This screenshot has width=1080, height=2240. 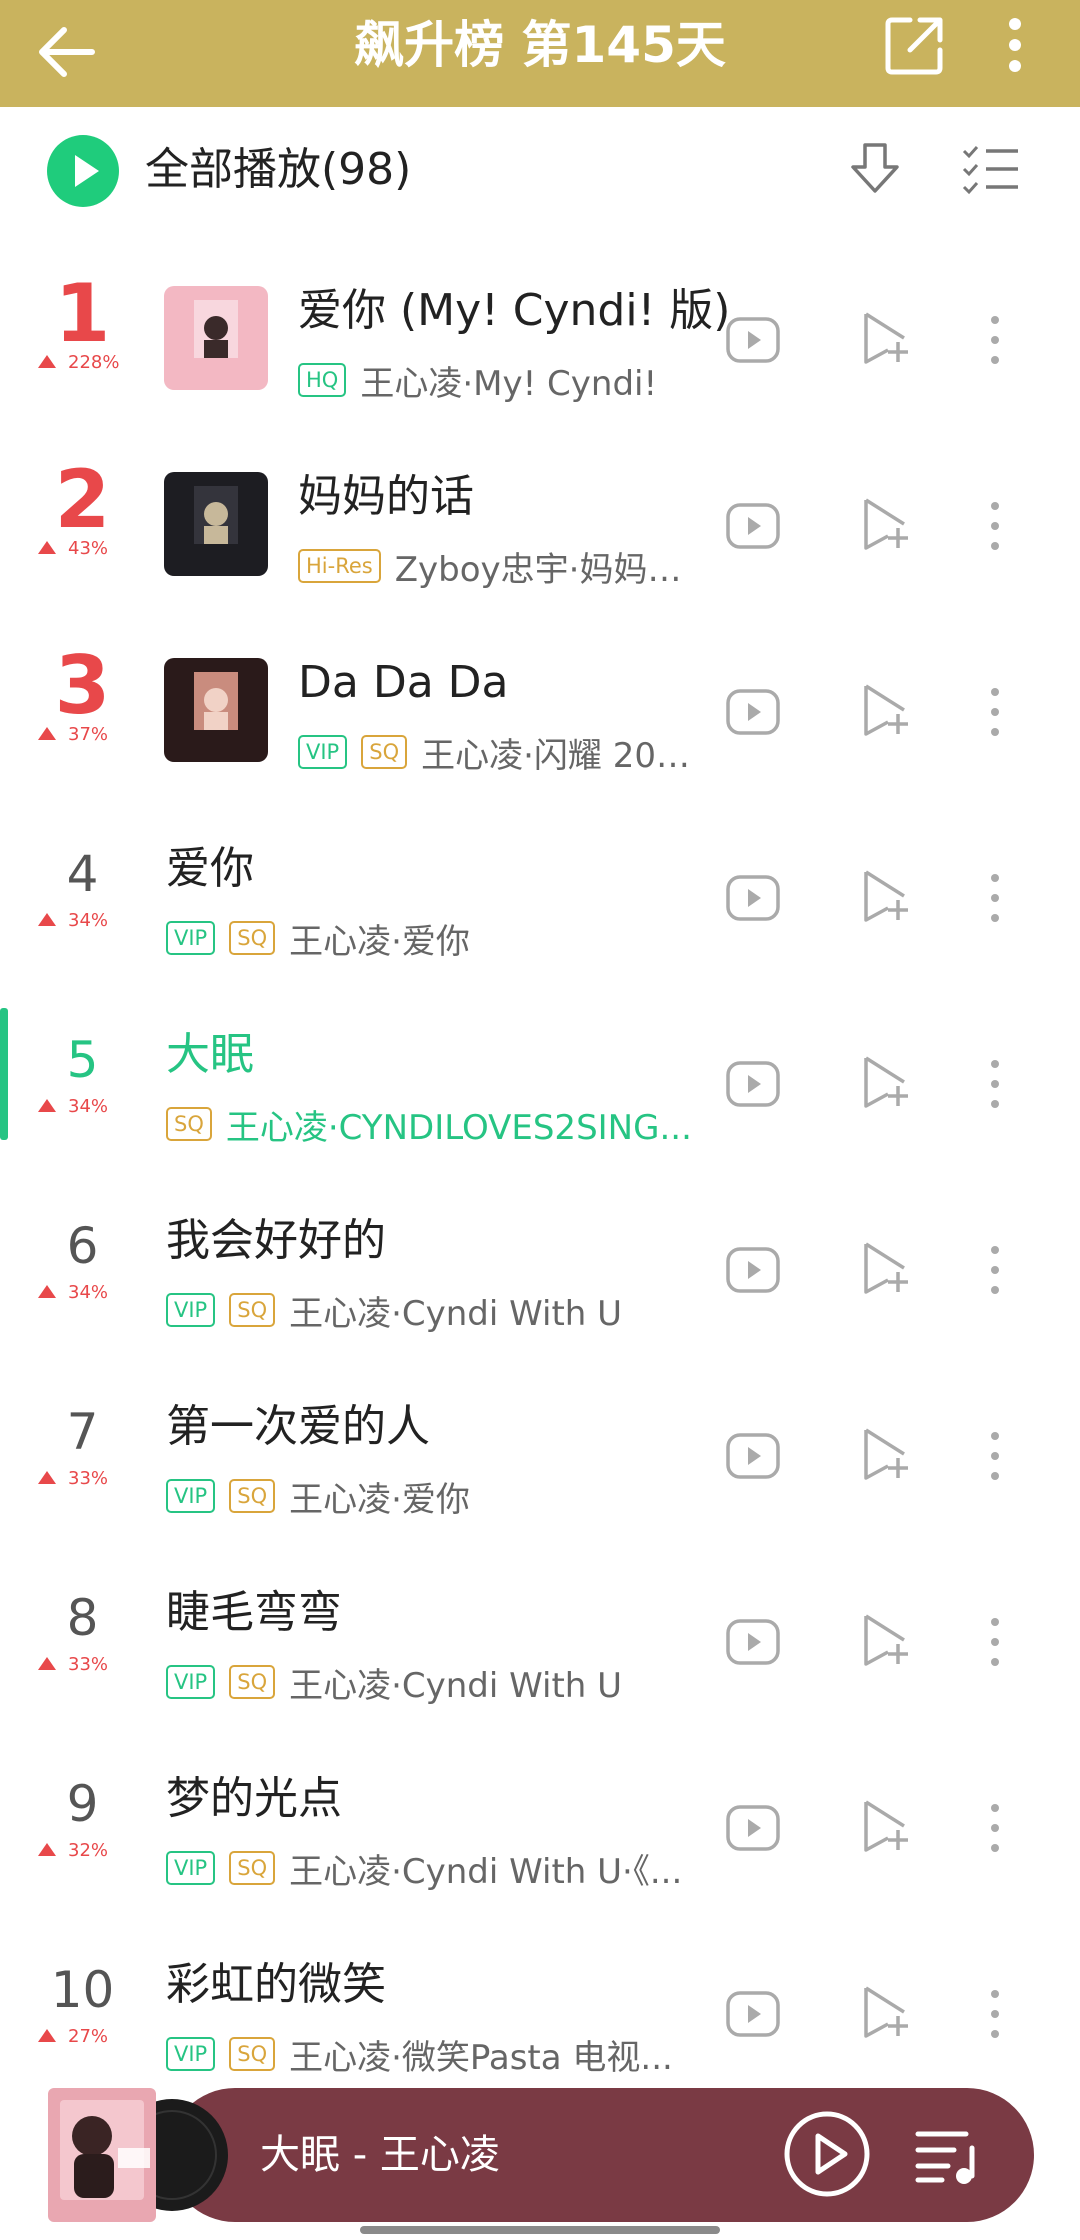 What do you see at coordinates (82, 685) in the screenshot?
I see `rank-number: 3` at bounding box center [82, 685].